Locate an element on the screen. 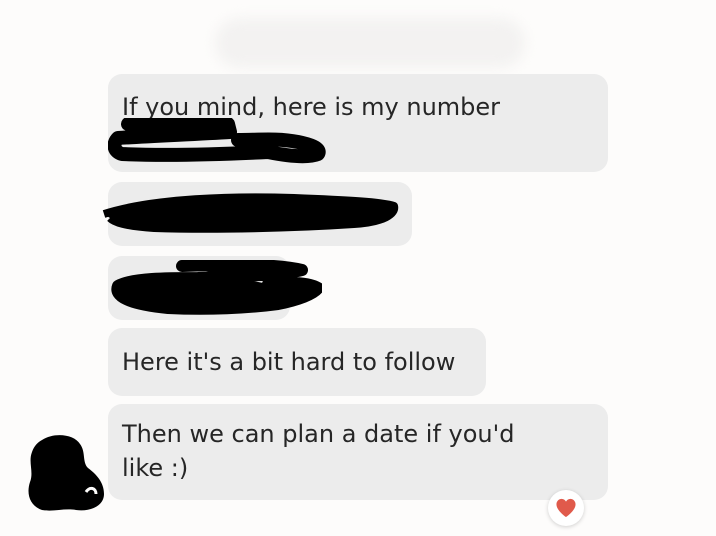 This screenshot has height=536, width=716. reaction-heart-button is located at coordinates (566, 508).